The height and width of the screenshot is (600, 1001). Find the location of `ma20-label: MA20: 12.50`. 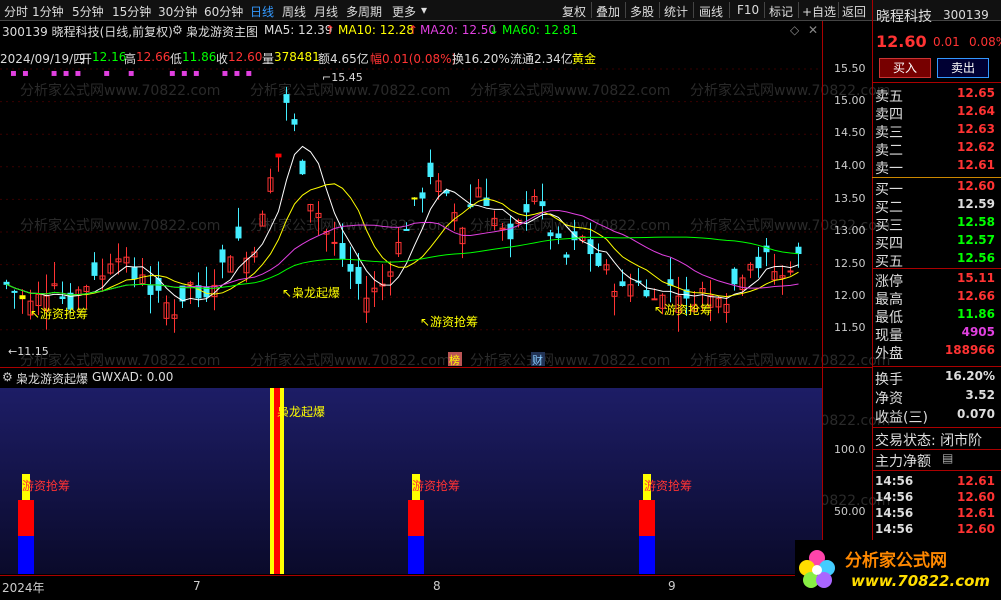

ma20-label: MA20: 12.50 is located at coordinates (458, 30).